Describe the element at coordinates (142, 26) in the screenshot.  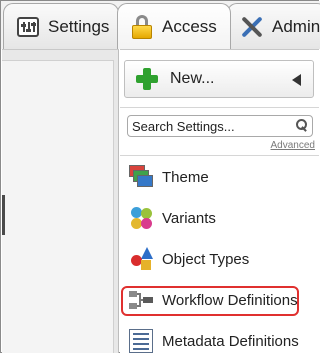
I see `lock-icon` at that location.